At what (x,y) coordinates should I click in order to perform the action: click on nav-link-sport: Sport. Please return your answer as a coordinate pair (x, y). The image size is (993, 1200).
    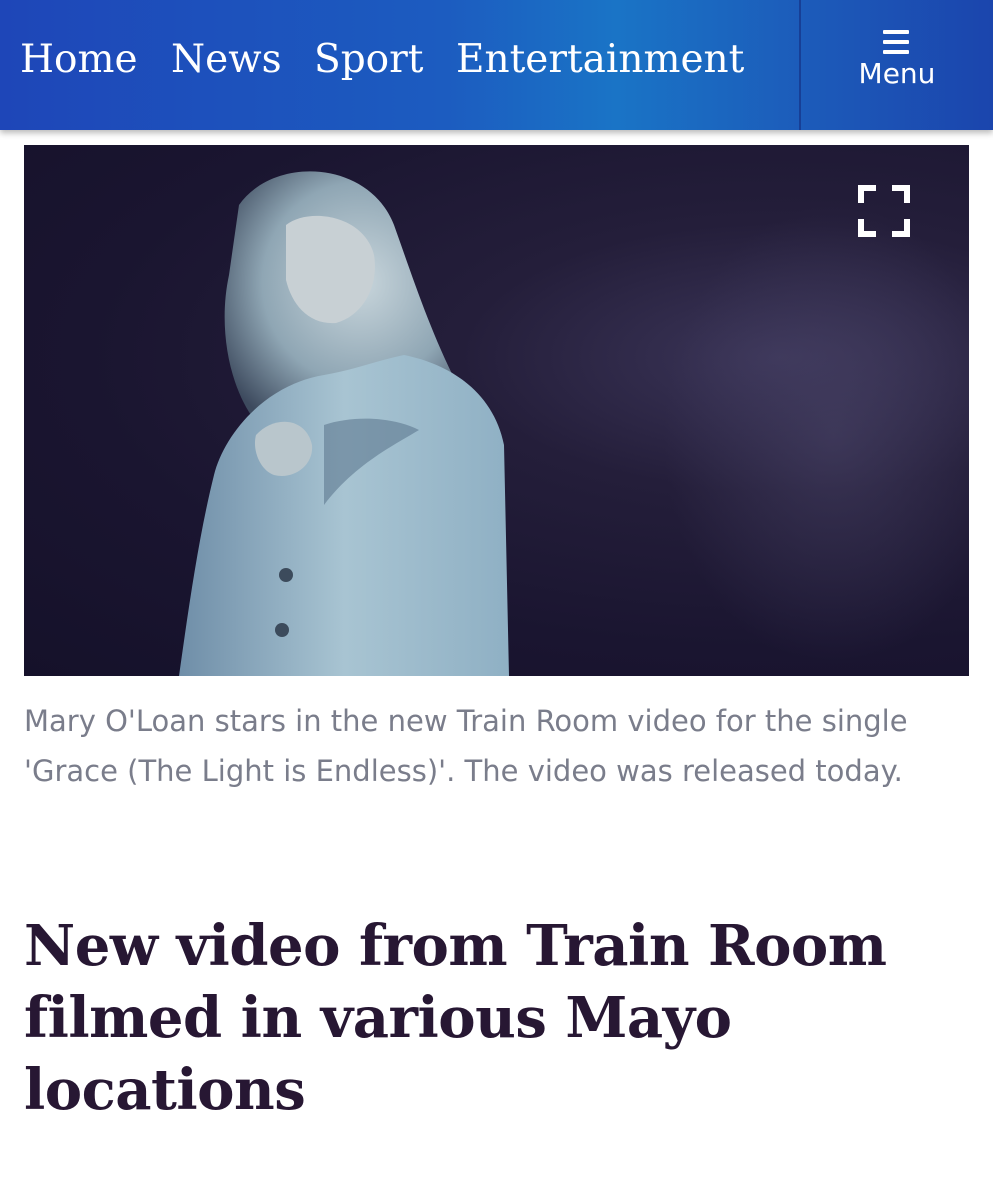
    Looking at the image, I should click on (368, 60).